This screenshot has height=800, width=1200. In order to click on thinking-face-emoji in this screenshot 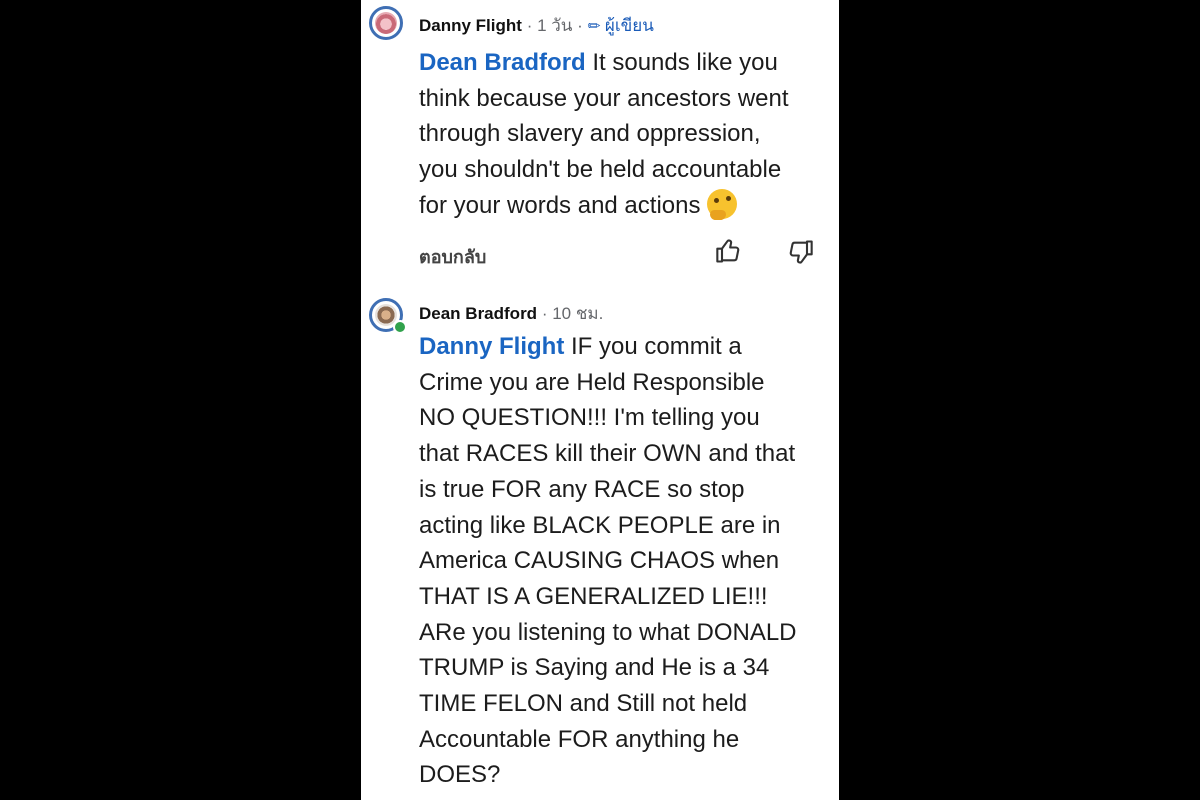, I will do `click(722, 204)`.